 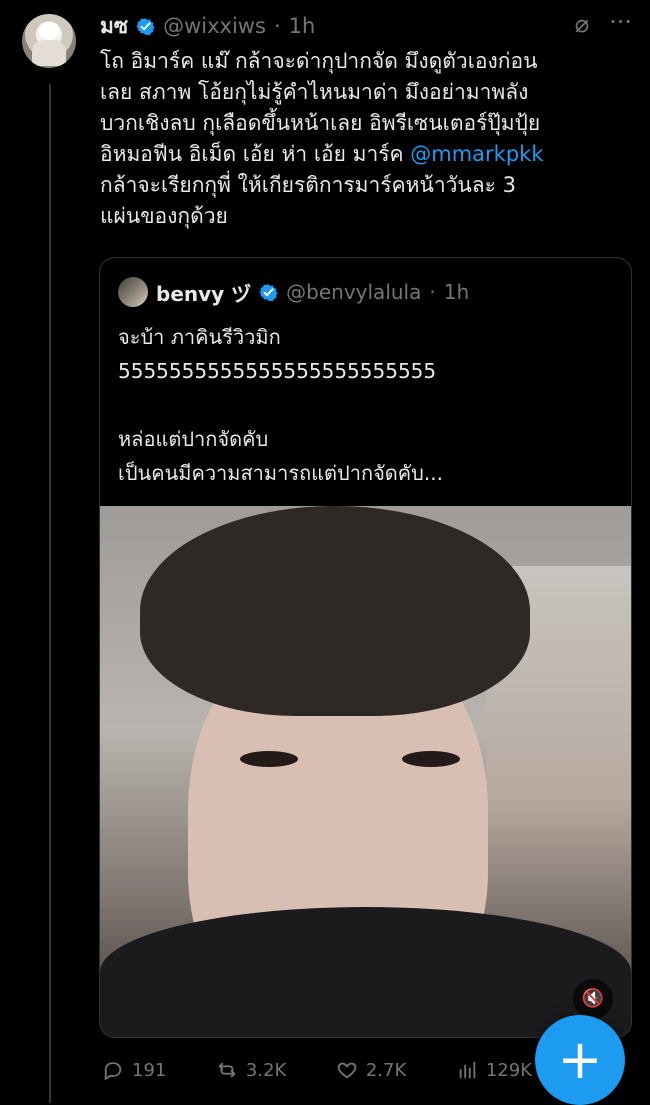 What do you see at coordinates (467, 1070) in the screenshot?
I see `views-icon` at bounding box center [467, 1070].